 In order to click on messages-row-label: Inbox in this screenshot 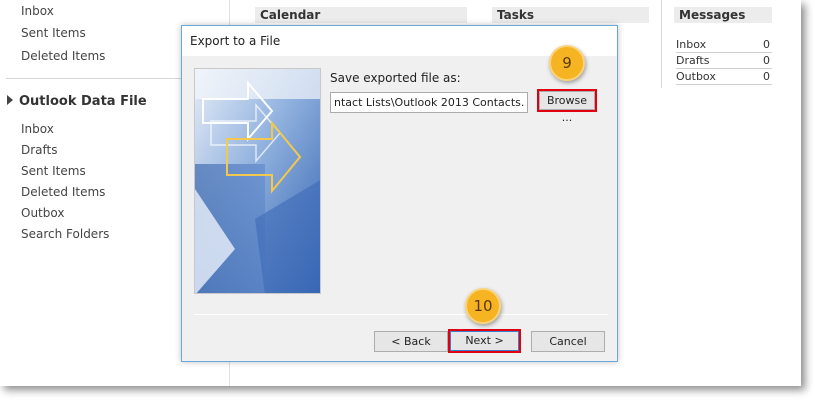, I will do `click(691, 44)`.